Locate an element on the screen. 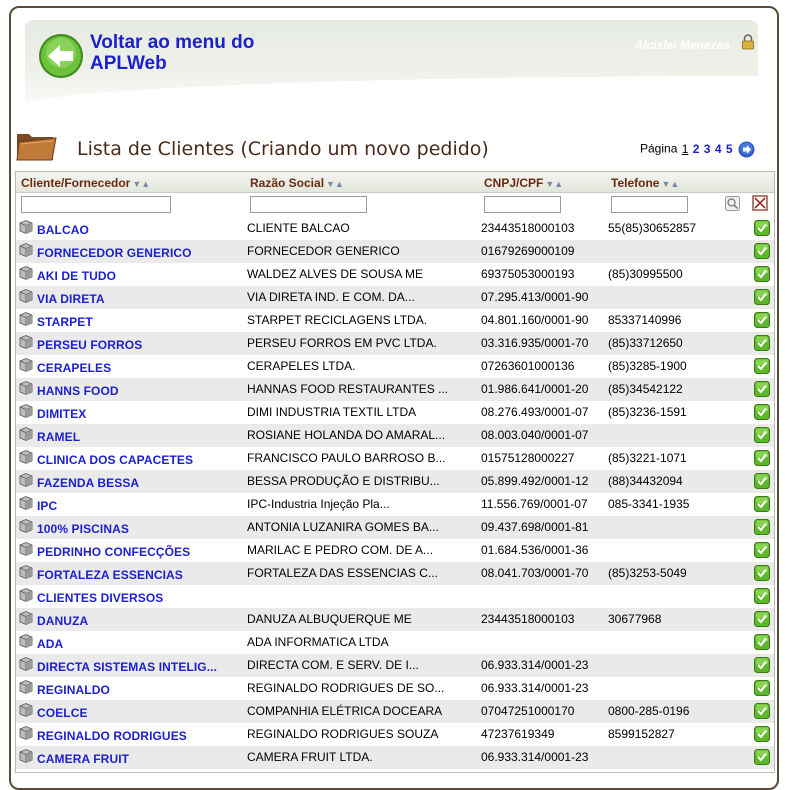  client-link: IPC is located at coordinates (47, 506).